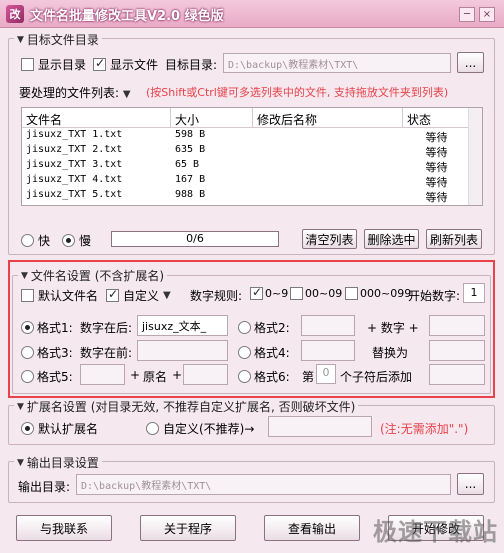  I want to click on format2-suffix-input, so click(457, 325).